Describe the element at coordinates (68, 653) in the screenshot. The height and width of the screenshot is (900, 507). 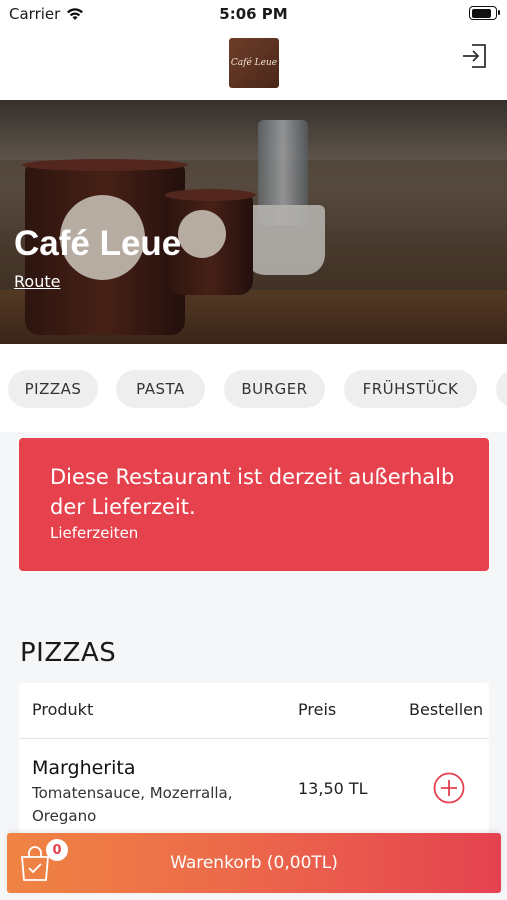
I see `section-title: PIZZAS` at that location.